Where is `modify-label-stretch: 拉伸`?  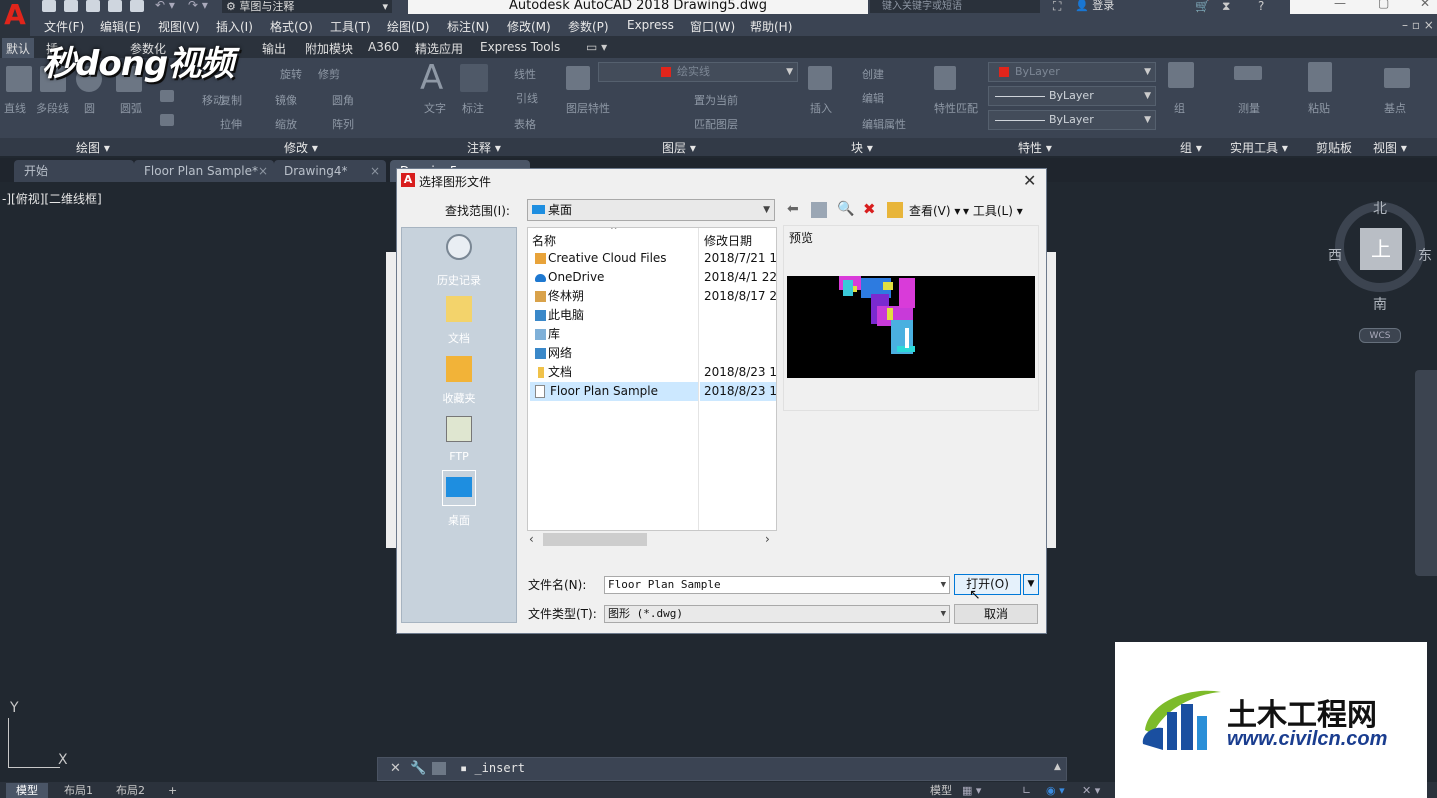 modify-label-stretch: 拉伸 is located at coordinates (231, 124).